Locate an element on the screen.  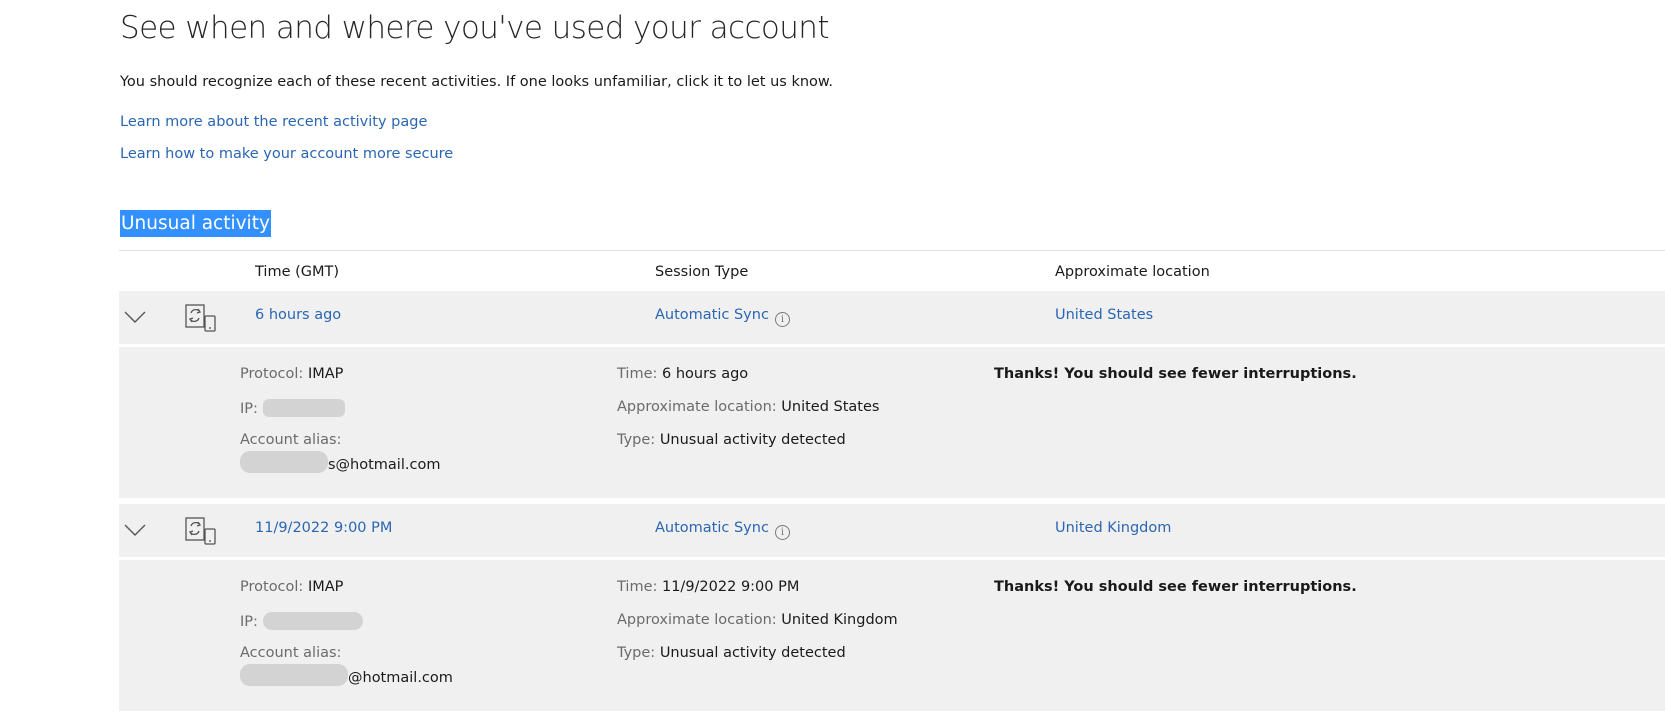
activity-location-link: United States is located at coordinates (1104, 315).